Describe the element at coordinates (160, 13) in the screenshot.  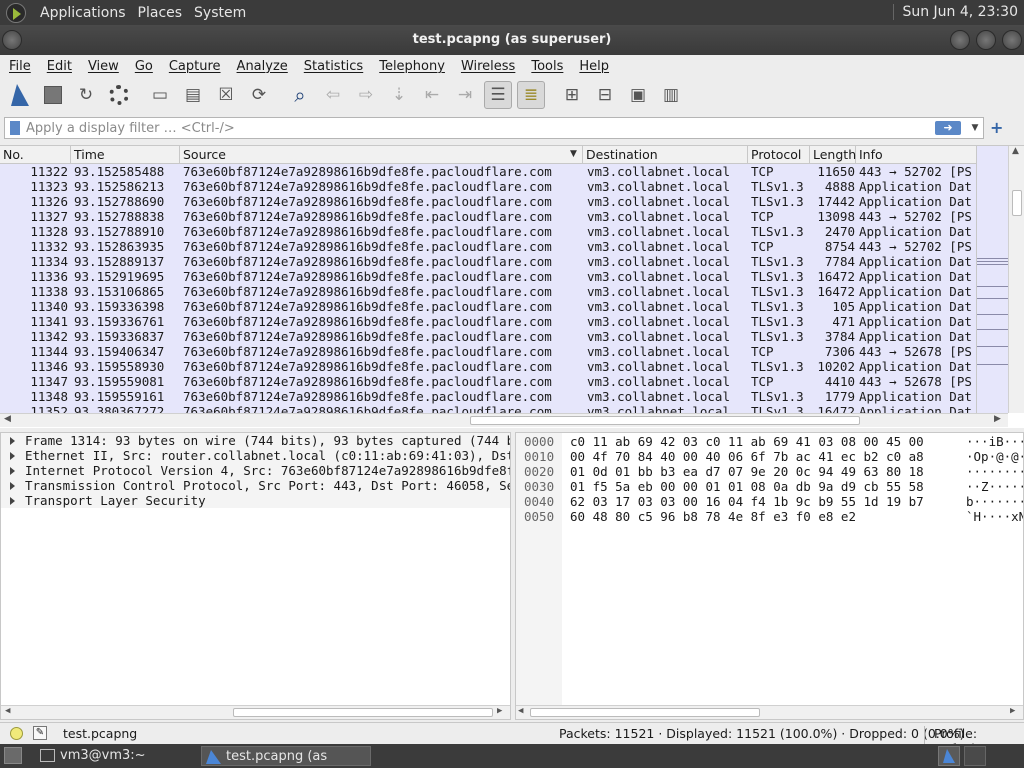
I see `places-menu: Places` at that location.